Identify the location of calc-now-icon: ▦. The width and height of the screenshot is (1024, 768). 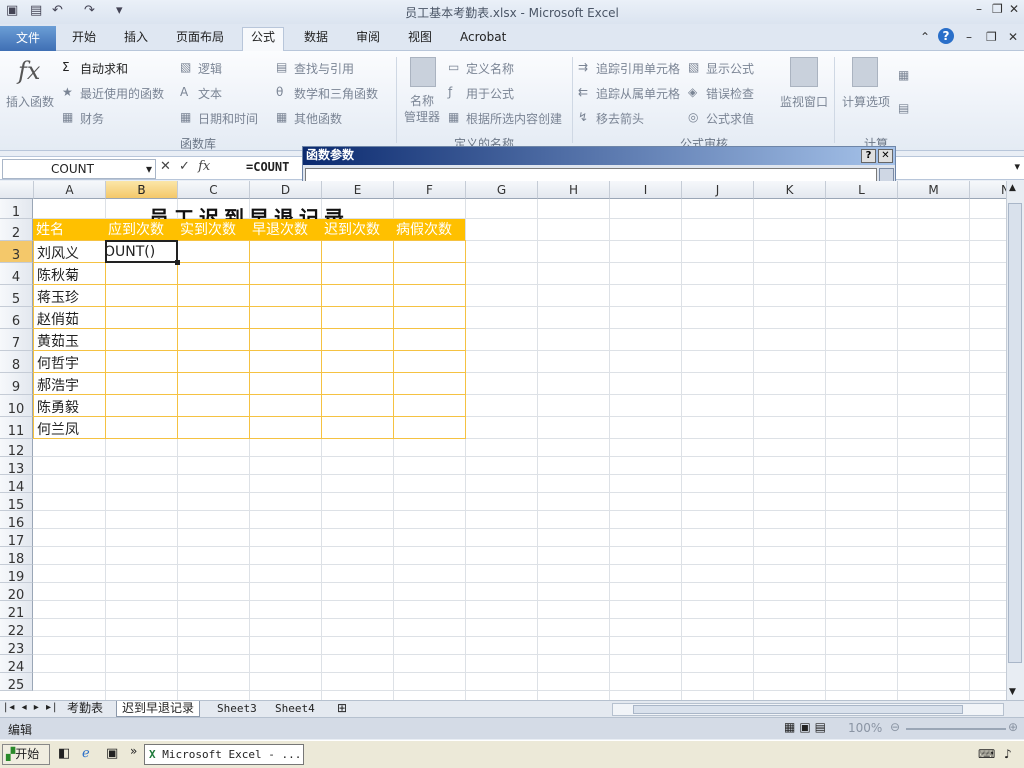
(903, 75).